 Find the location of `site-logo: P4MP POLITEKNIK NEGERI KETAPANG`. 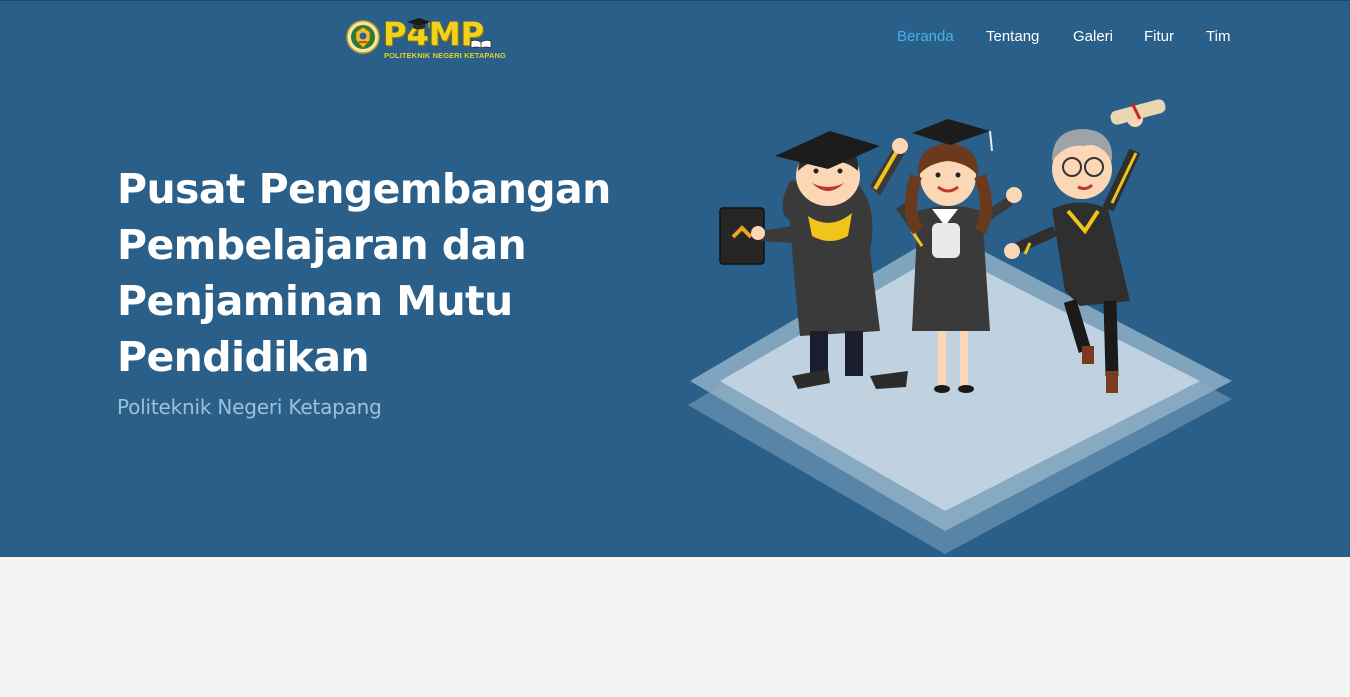

site-logo: P4MP POLITEKNIK NEGERI KETAPANG is located at coordinates (426, 37).